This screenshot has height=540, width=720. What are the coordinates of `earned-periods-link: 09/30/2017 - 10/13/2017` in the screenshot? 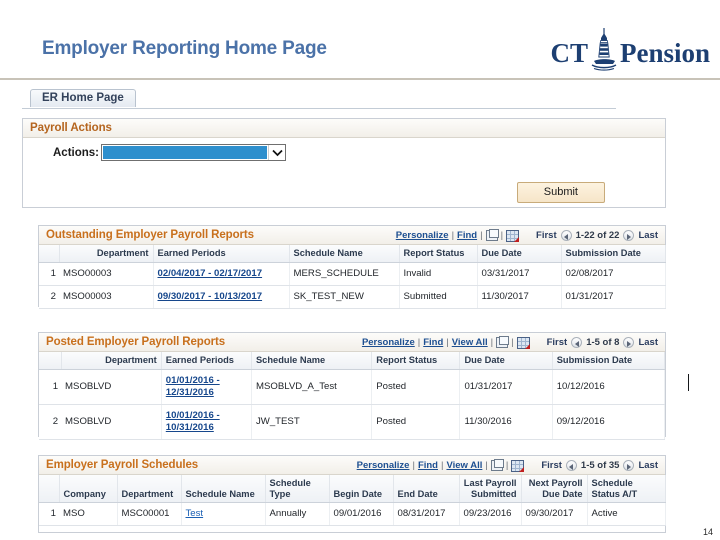 It's located at (210, 296).